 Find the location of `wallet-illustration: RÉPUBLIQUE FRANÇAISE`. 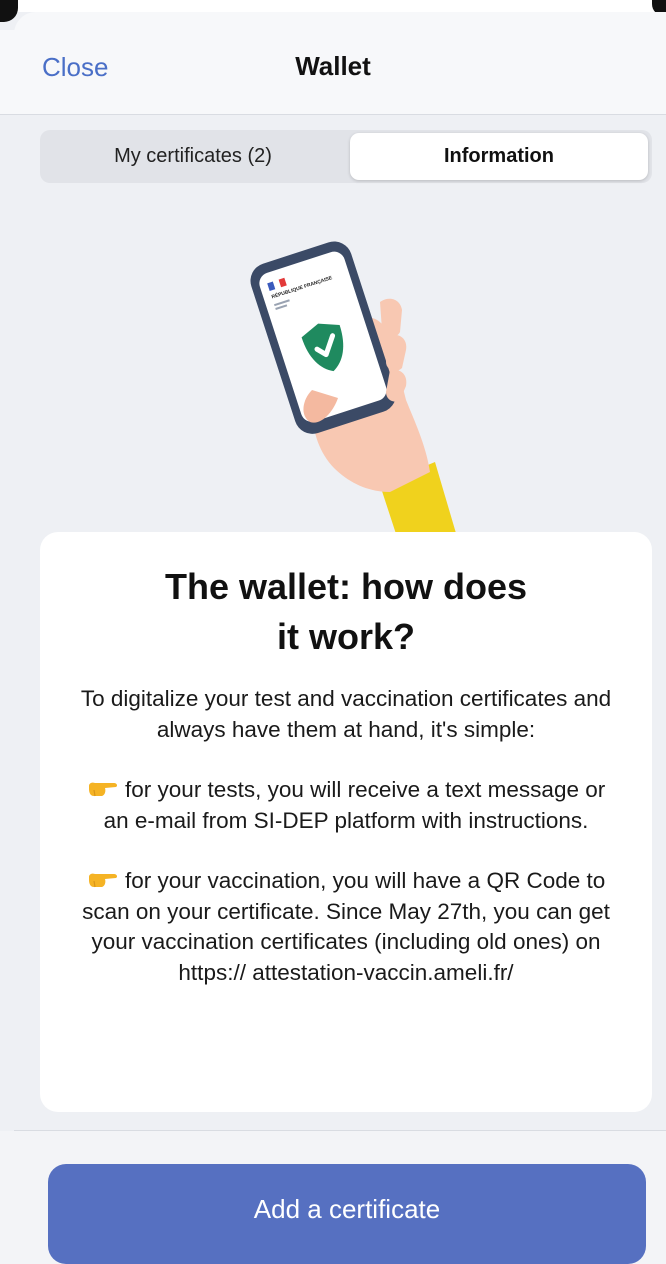

wallet-illustration: RÉPUBLIQUE FRANÇAISE is located at coordinates (345, 390).